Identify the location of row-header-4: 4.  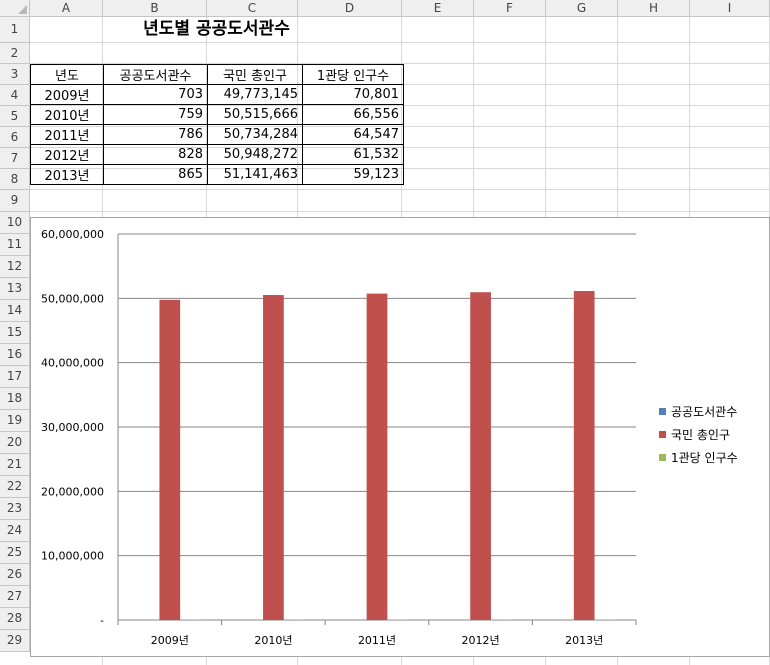
(15, 95).